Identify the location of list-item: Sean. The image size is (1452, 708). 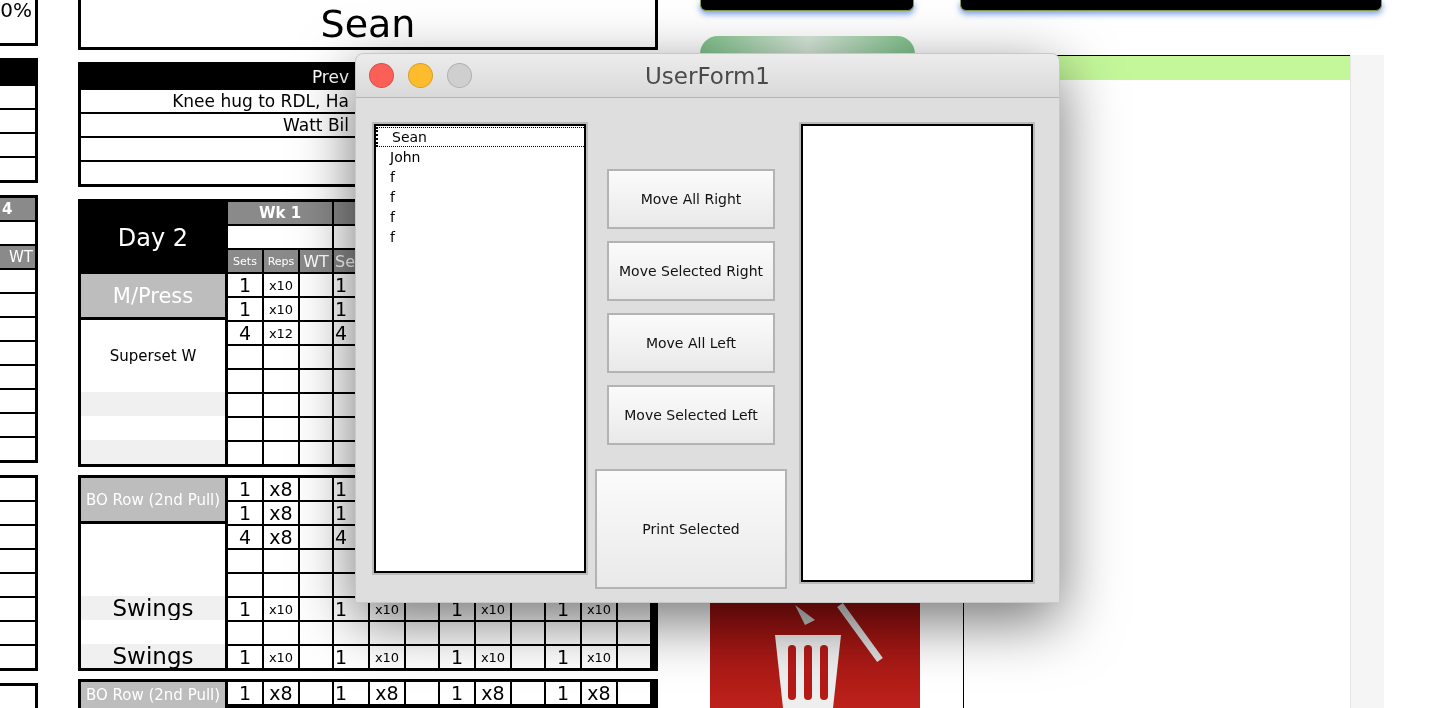
(480, 137).